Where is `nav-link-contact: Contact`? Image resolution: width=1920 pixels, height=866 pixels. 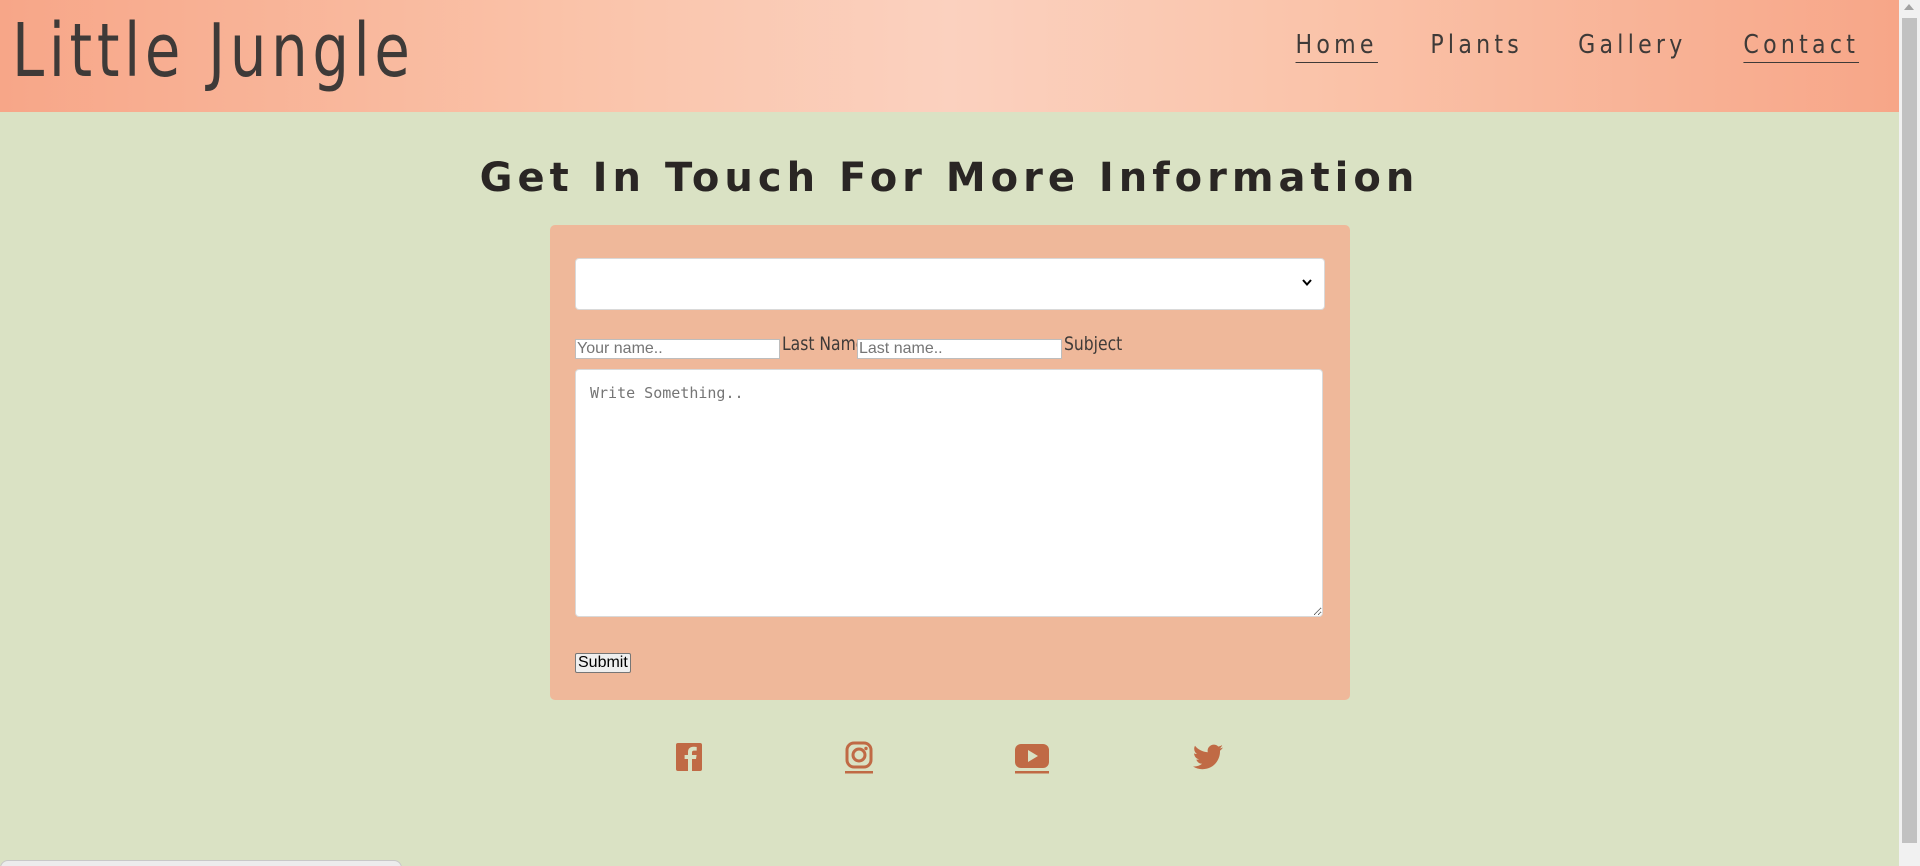 nav-link-contact: Contact is located at coordinates (1801, 45).